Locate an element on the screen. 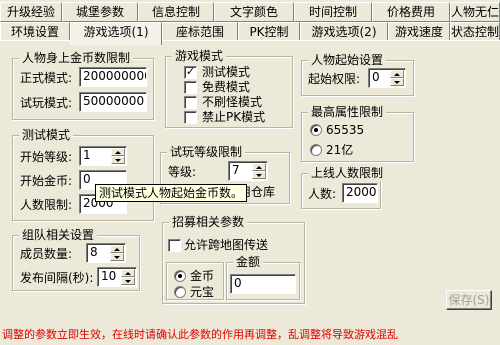 The image size is (500, 345). cross-map-checkbox is located at coordinates (174, 245).